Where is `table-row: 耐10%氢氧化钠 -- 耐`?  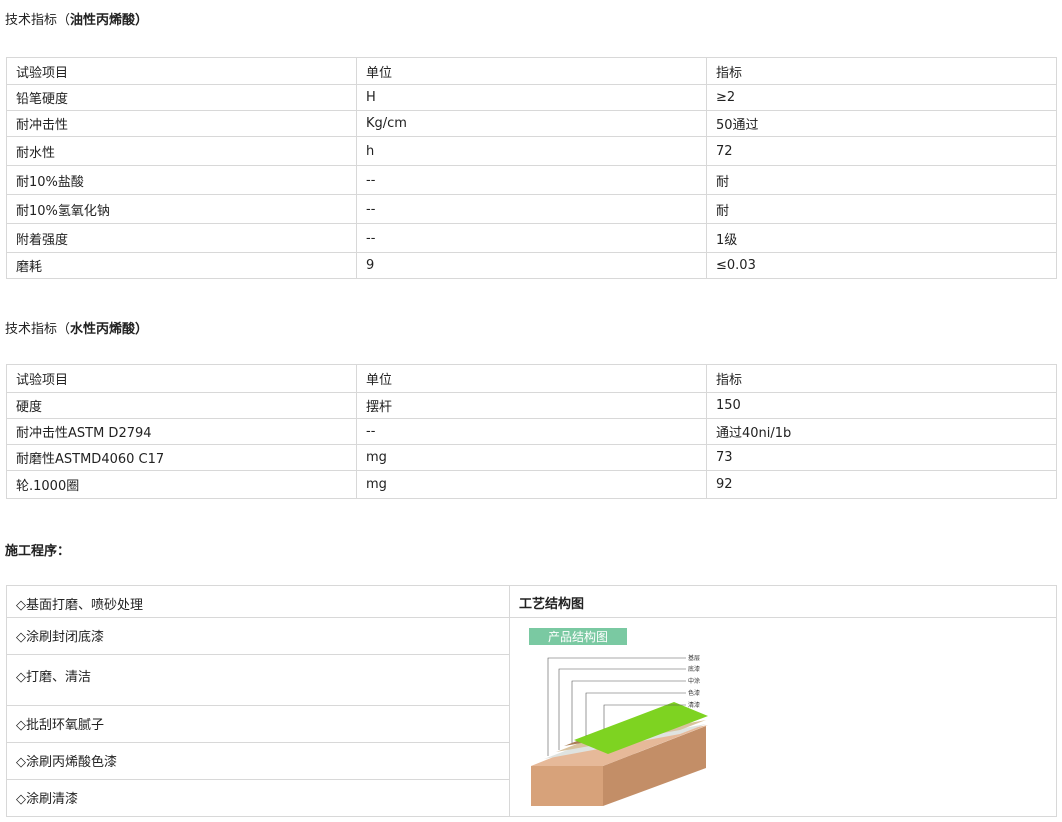
table-row: 耐10%氢氧化钠 -- 耐 is located at coordinates (531, 209).